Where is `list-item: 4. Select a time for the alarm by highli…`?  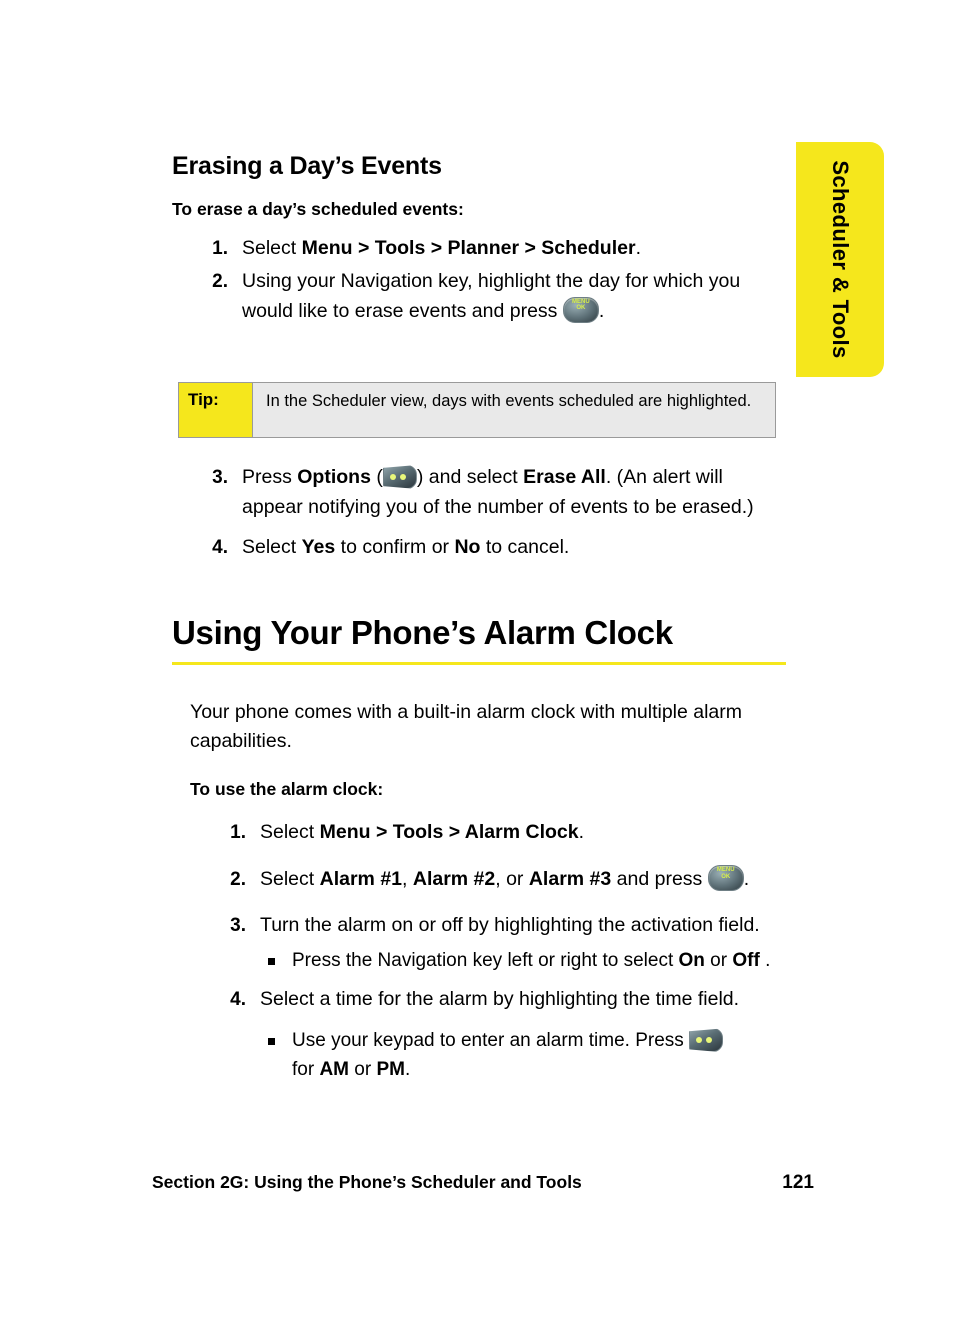
list-item: 4. Select a time for the alarm by highli… is located at coordinates (488, 1034).